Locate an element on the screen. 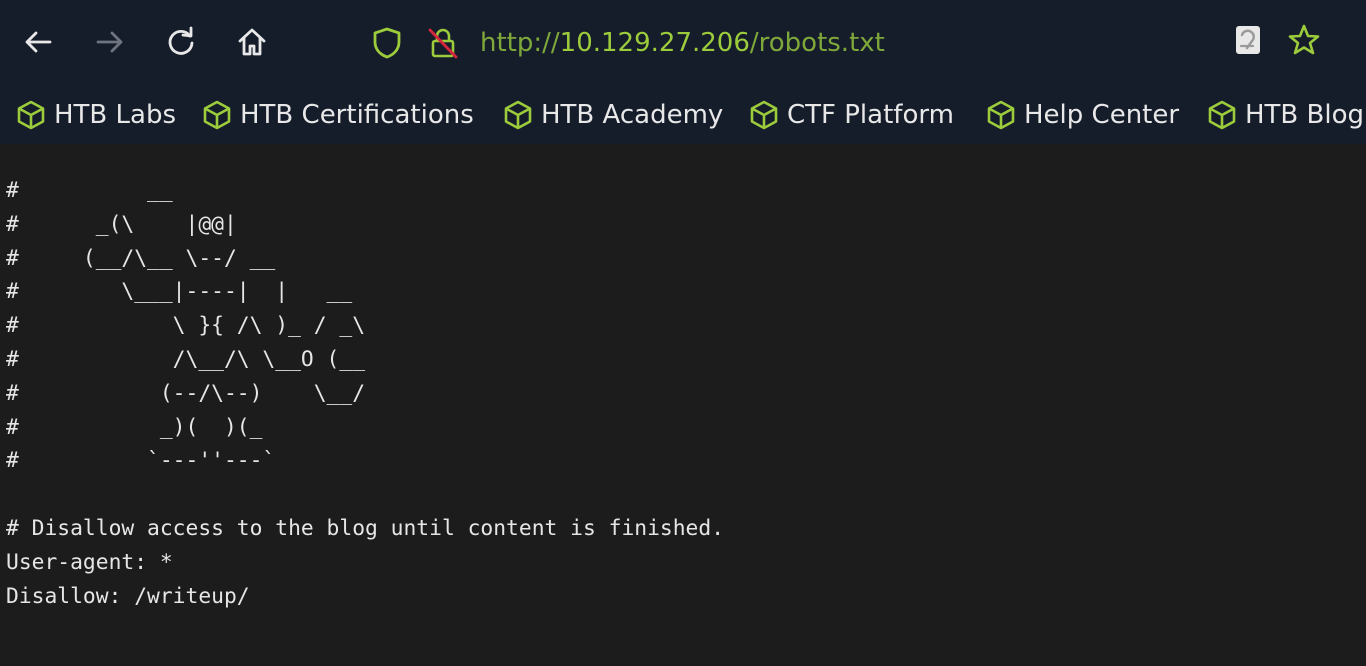 This screenshot has width=1366, height=666. bookmark-htb-labs: HTB Labs is located at coordinates (96, 115).